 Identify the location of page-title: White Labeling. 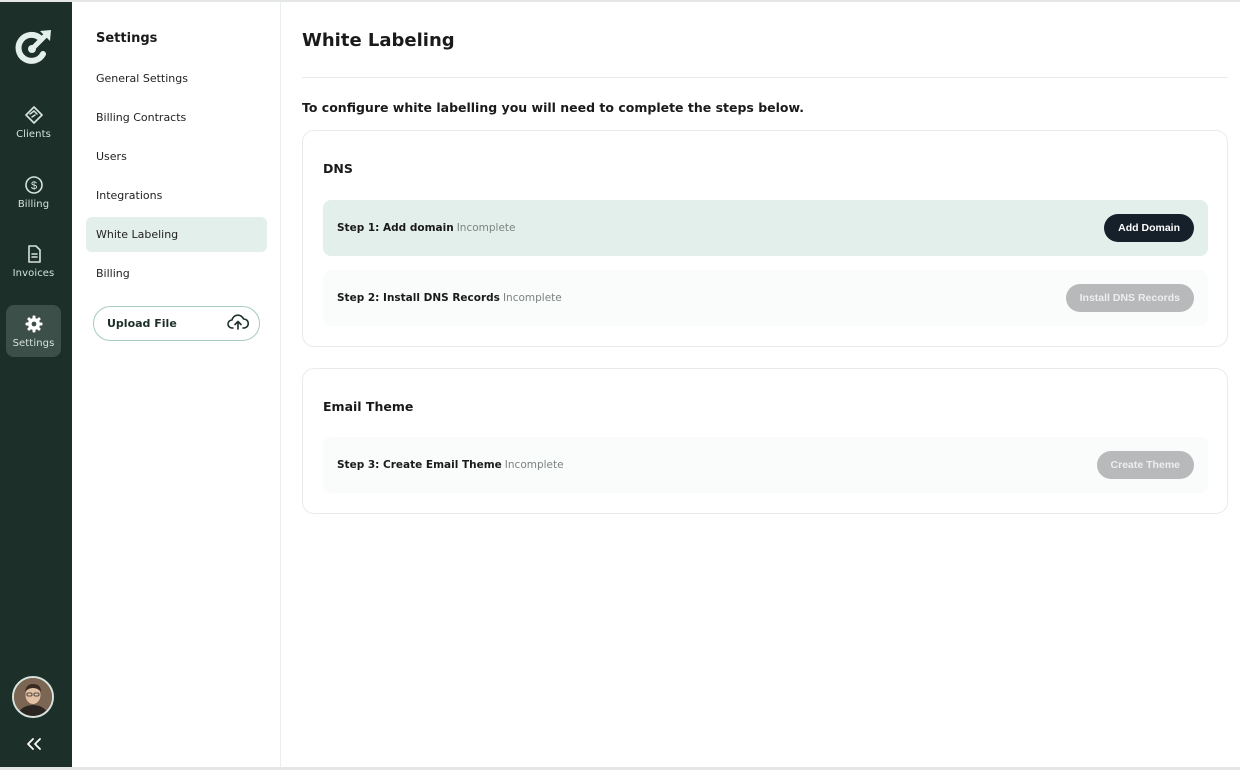
(378, 40).